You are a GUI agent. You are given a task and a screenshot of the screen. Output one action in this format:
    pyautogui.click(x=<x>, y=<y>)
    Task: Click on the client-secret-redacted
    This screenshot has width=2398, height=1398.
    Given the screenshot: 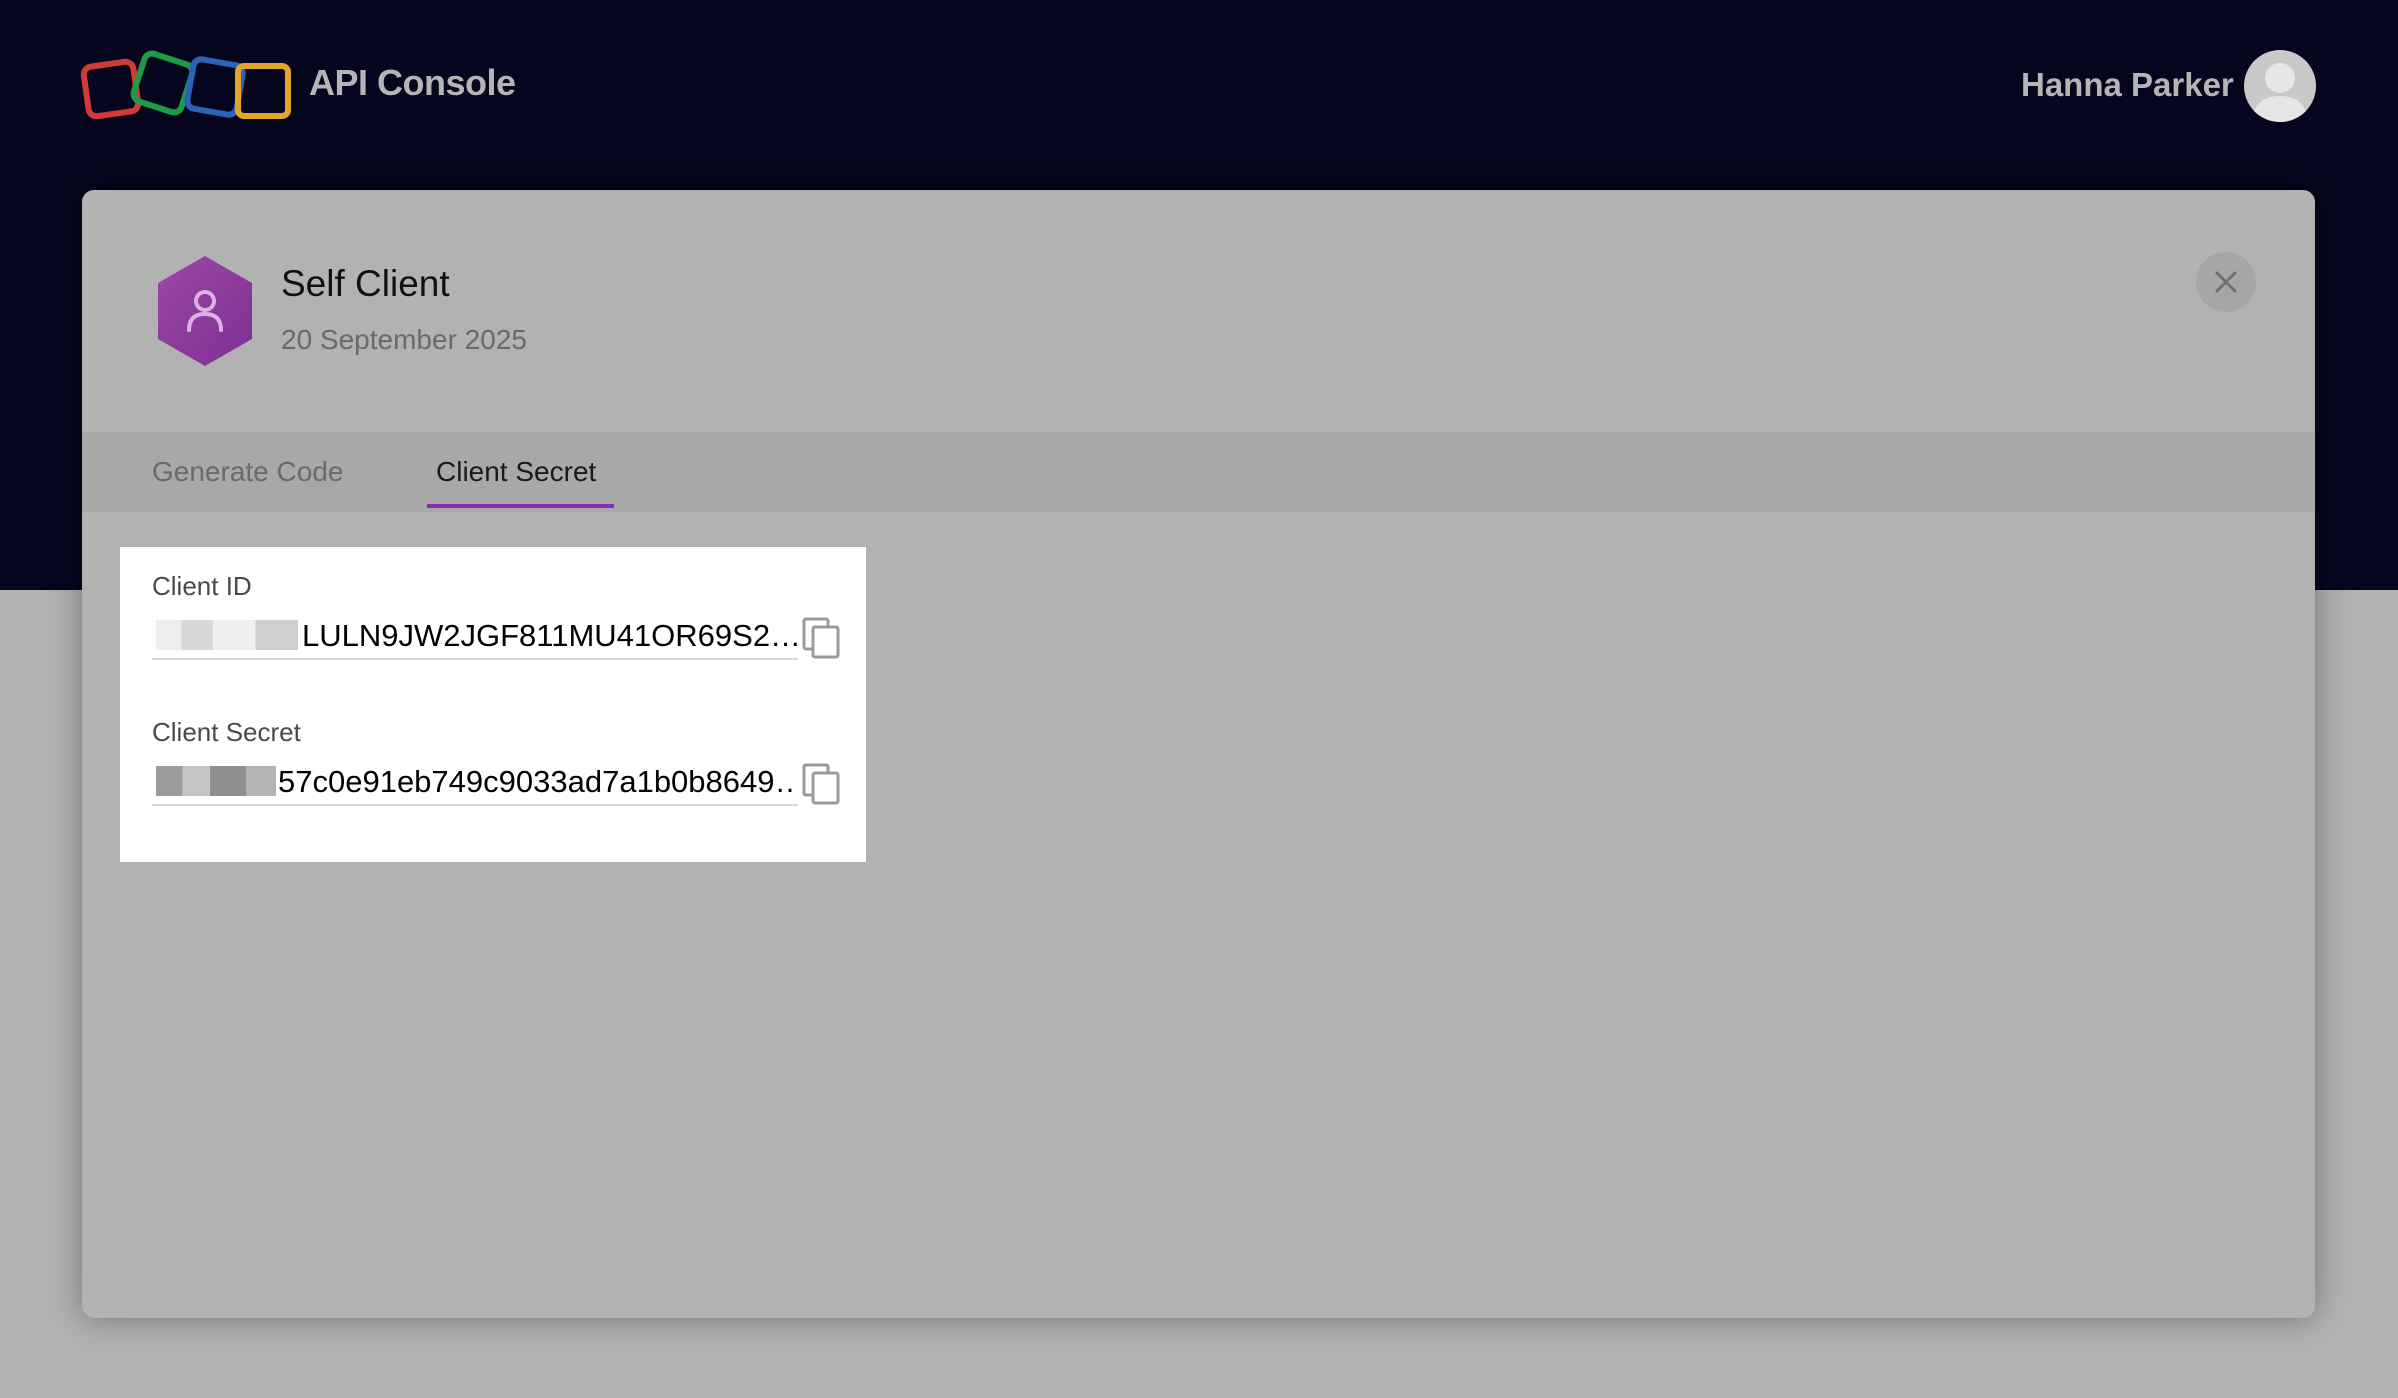 What is the action you would take?
    pyautogui.click(x=216, y=781)
    